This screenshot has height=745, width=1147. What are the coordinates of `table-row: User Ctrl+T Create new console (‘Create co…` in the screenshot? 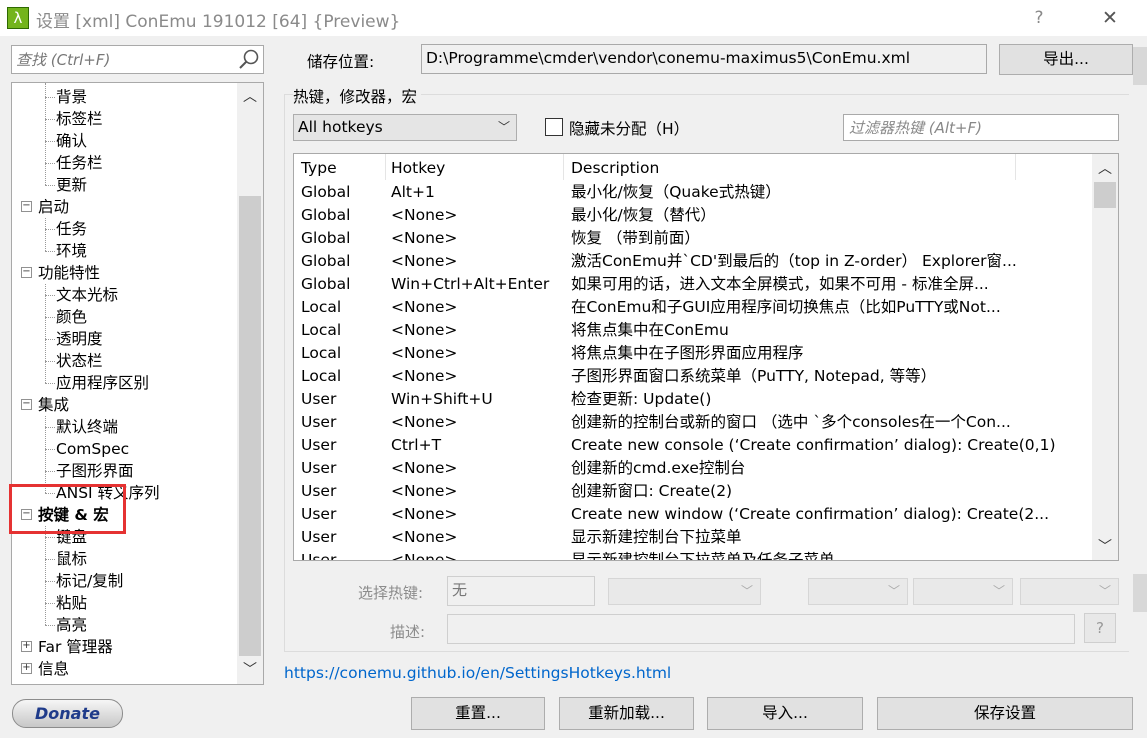 It's located at (694, 445).